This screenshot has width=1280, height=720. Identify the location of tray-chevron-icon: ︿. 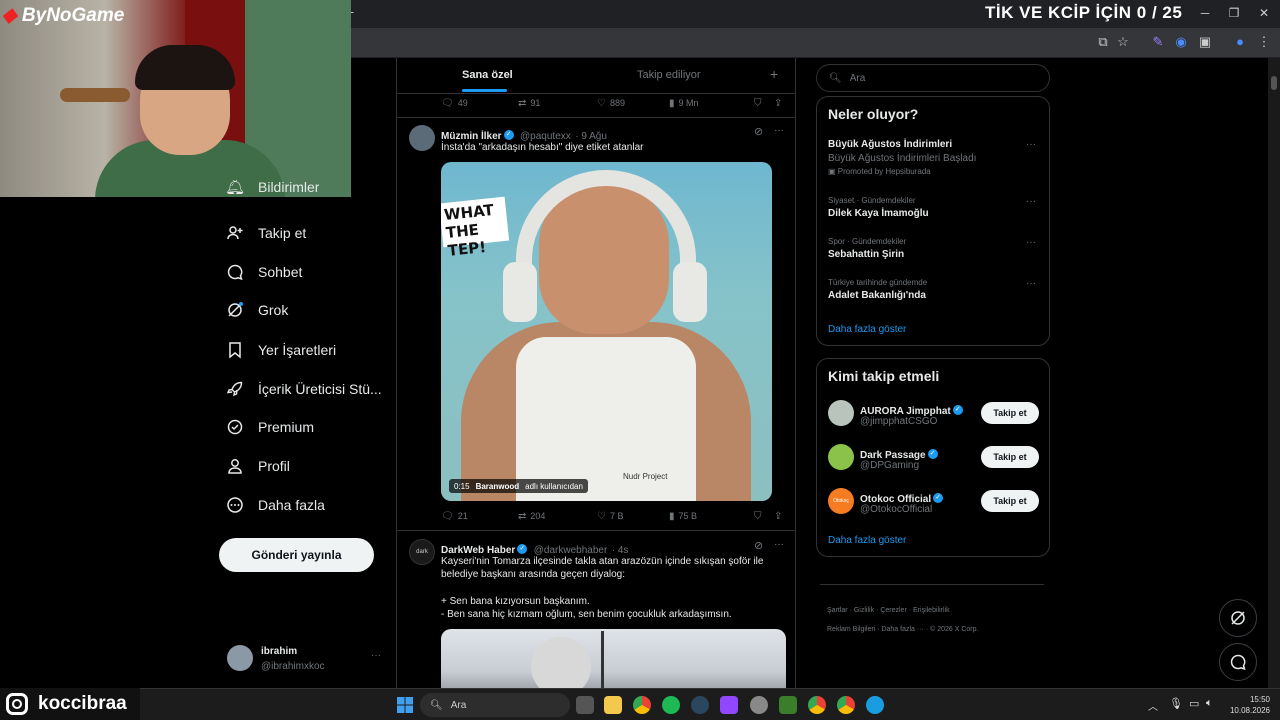
(1153, 705).